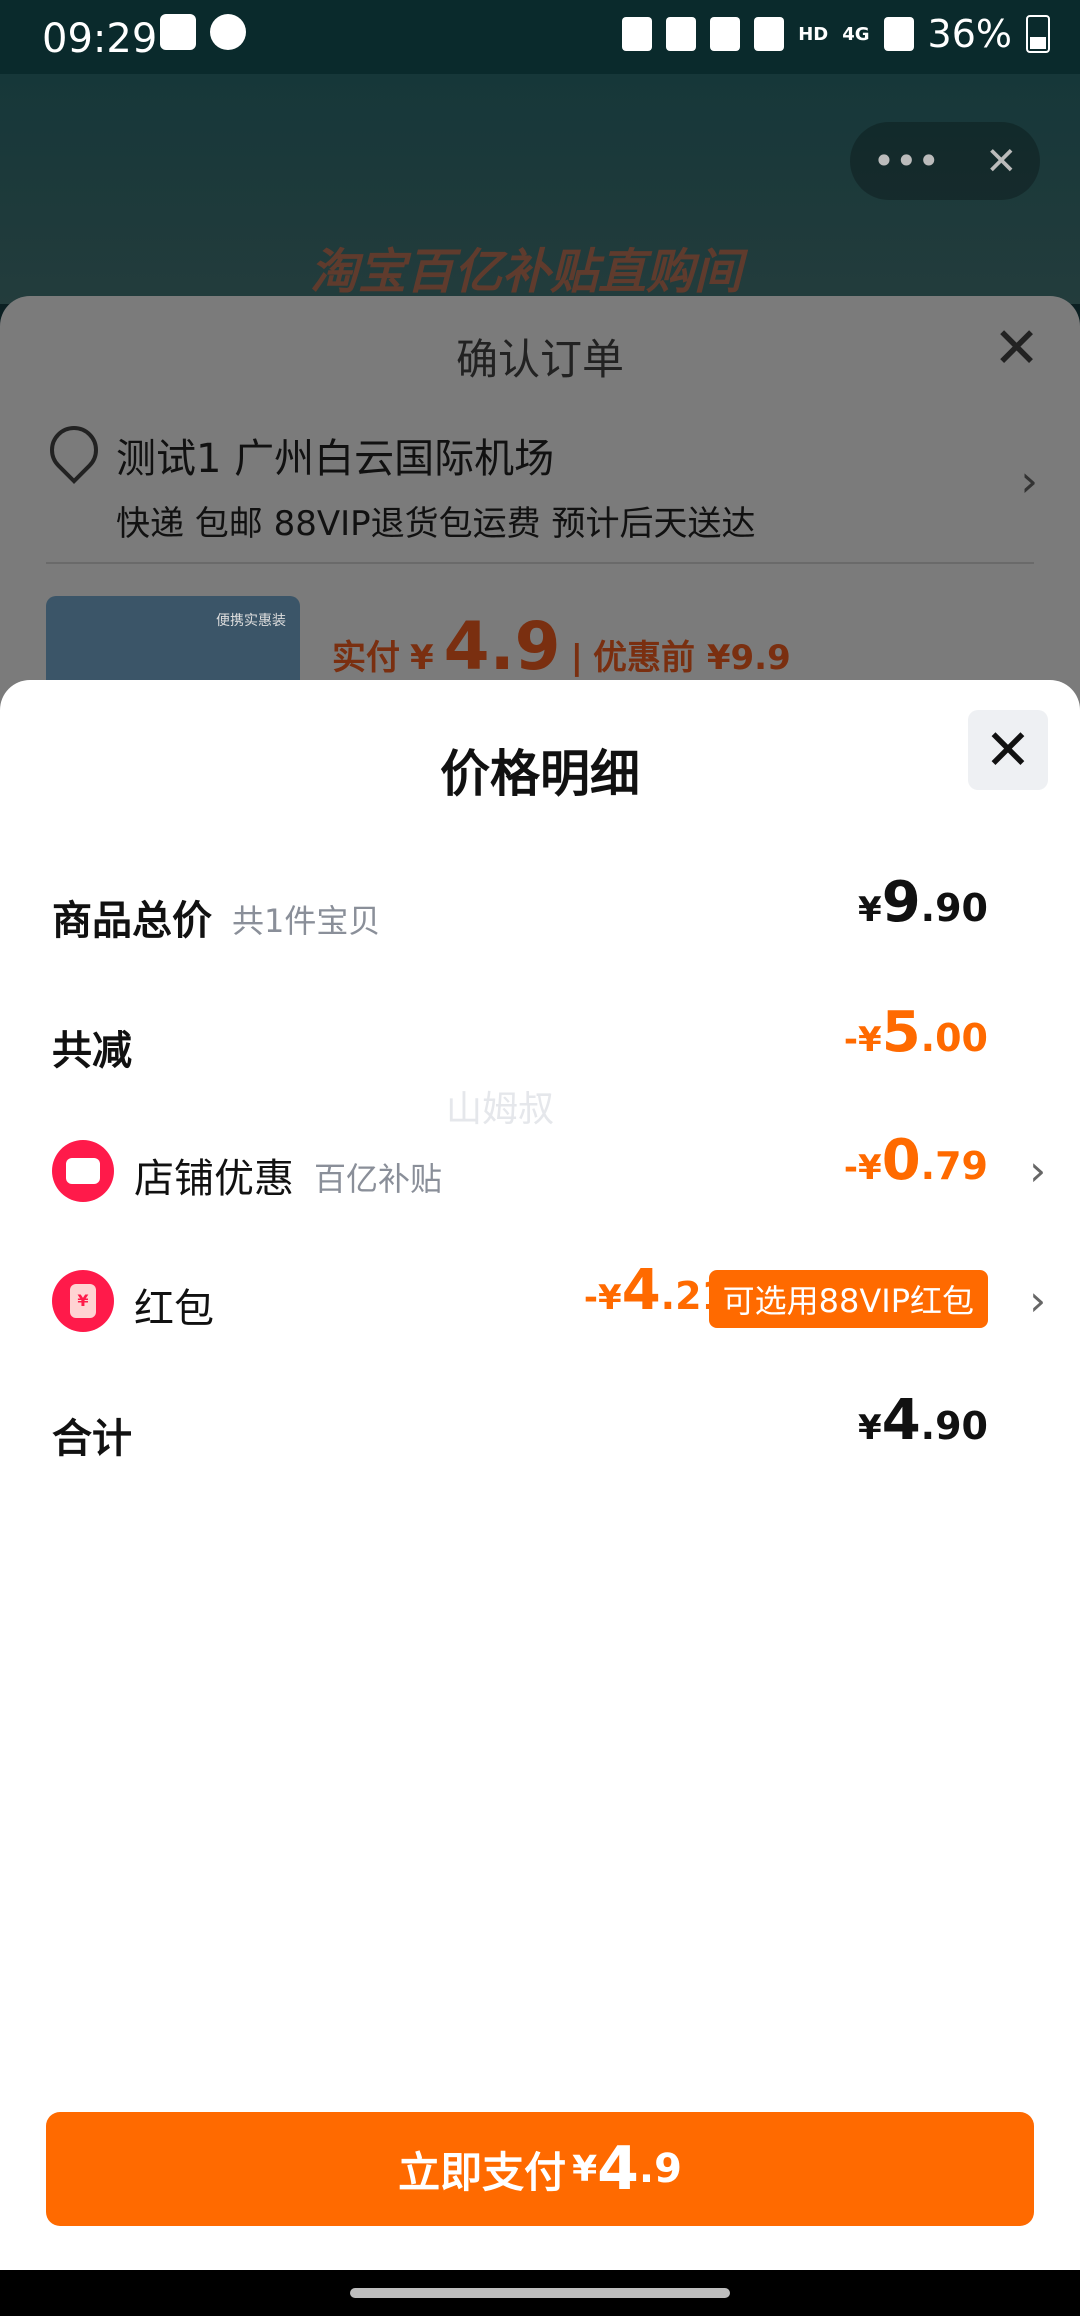  I want to click on discount-dec: .00, so click(954, 1038).